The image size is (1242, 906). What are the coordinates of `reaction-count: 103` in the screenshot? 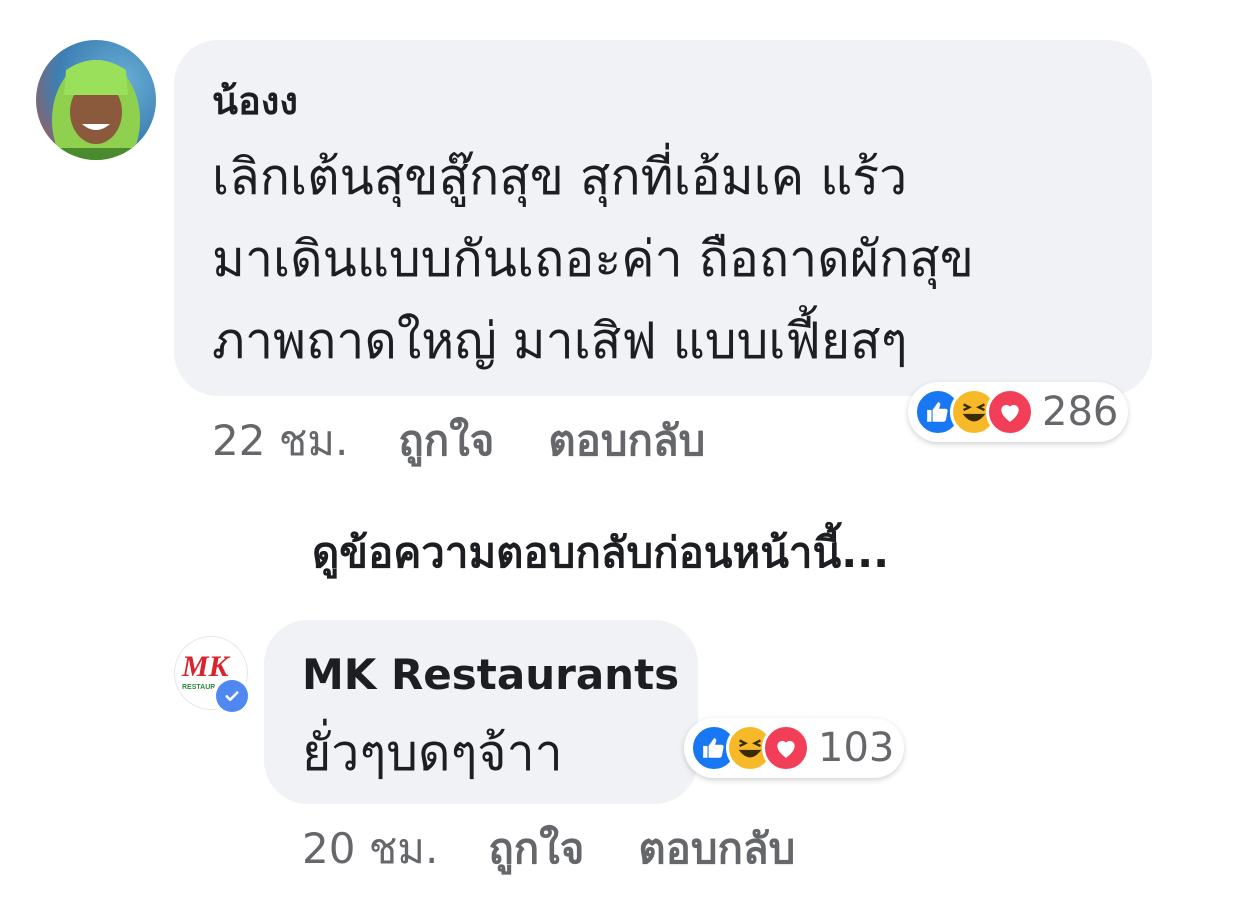 It's located at (856, 748).